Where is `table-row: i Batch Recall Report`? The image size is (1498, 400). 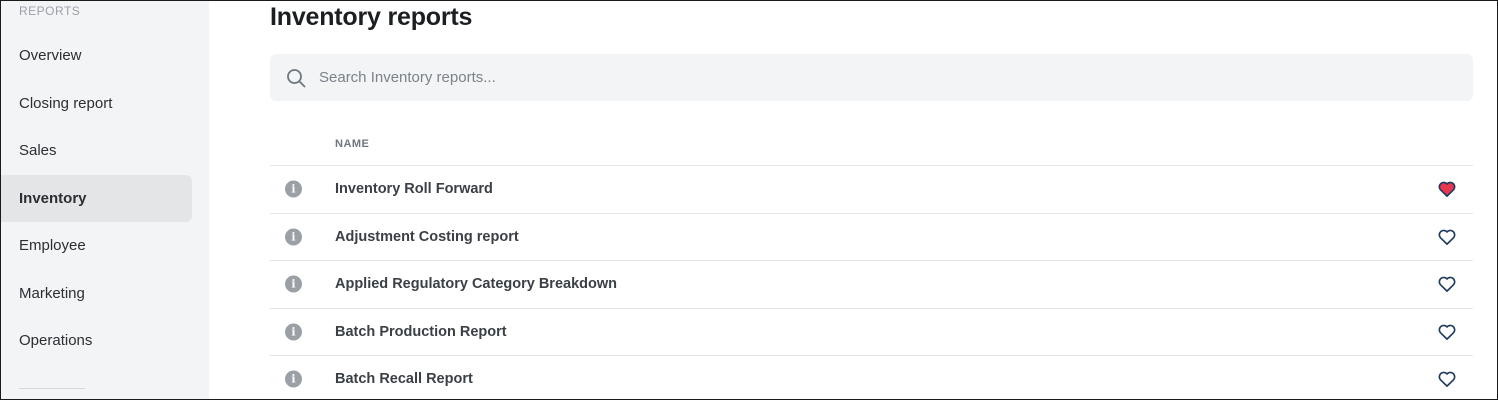 table-row: i Batch Recall Report is located at coordinates (871, 377).